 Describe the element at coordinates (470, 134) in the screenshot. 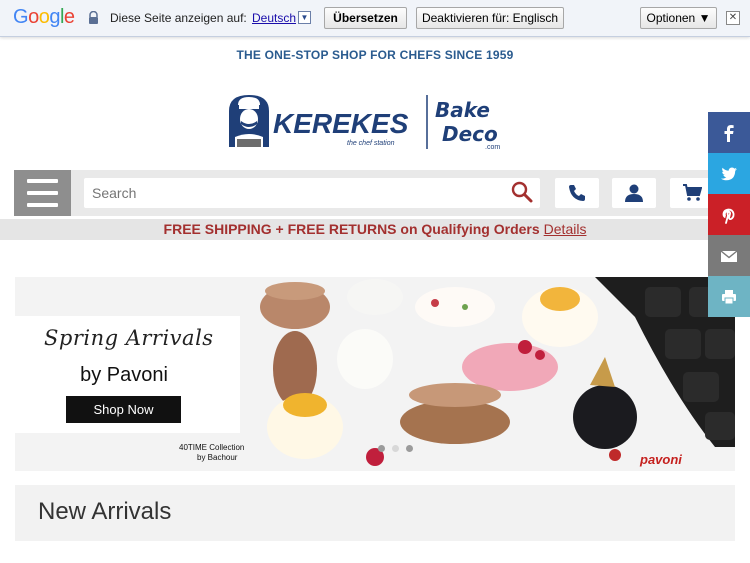

I see `partner-line-2: Deco` at that location.